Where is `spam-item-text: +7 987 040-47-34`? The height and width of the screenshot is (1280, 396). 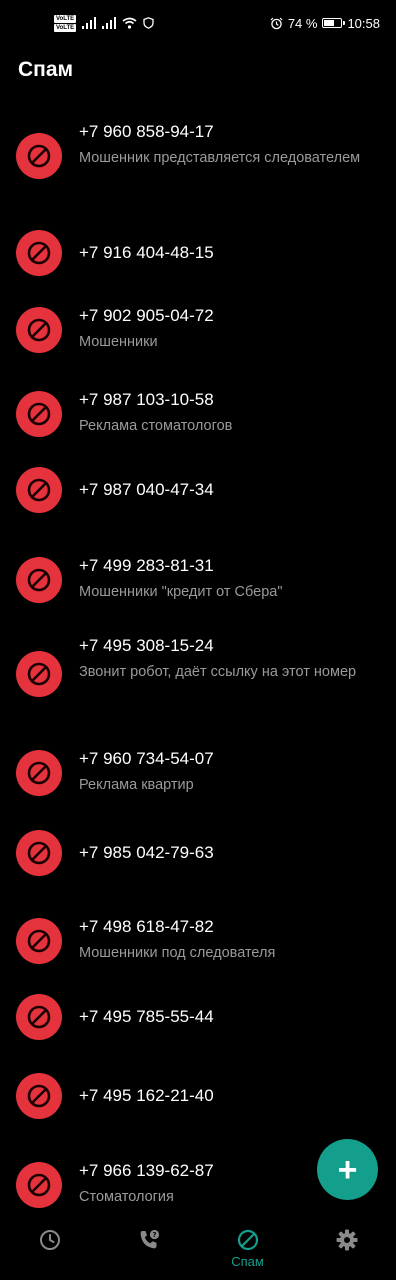
spam-item-text: +7 987 040-47-34 is located at coordinates (227, 490).